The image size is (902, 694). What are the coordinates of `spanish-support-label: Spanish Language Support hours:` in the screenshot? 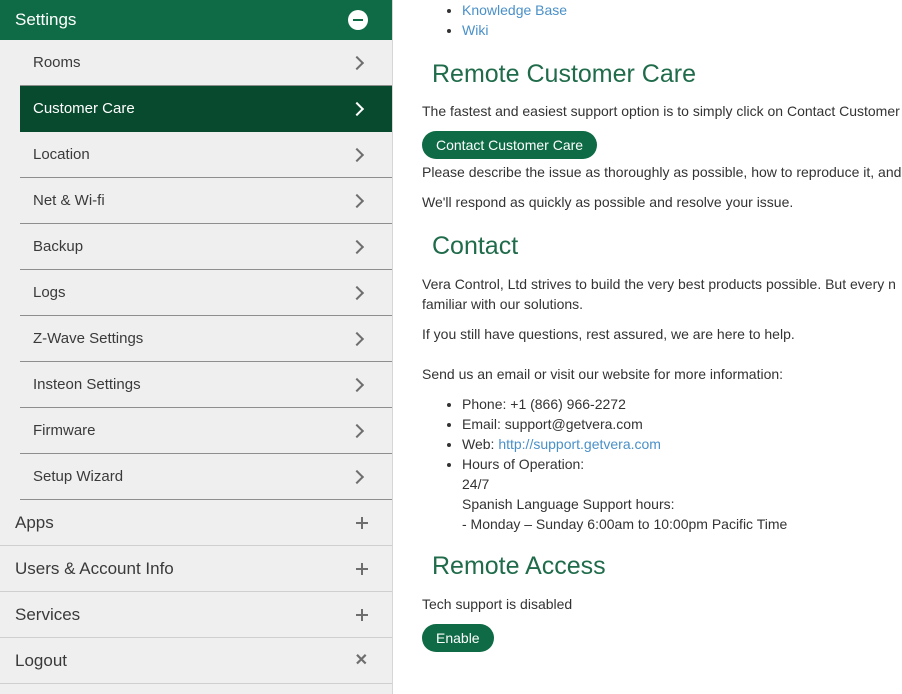 It's located at (568, 504).